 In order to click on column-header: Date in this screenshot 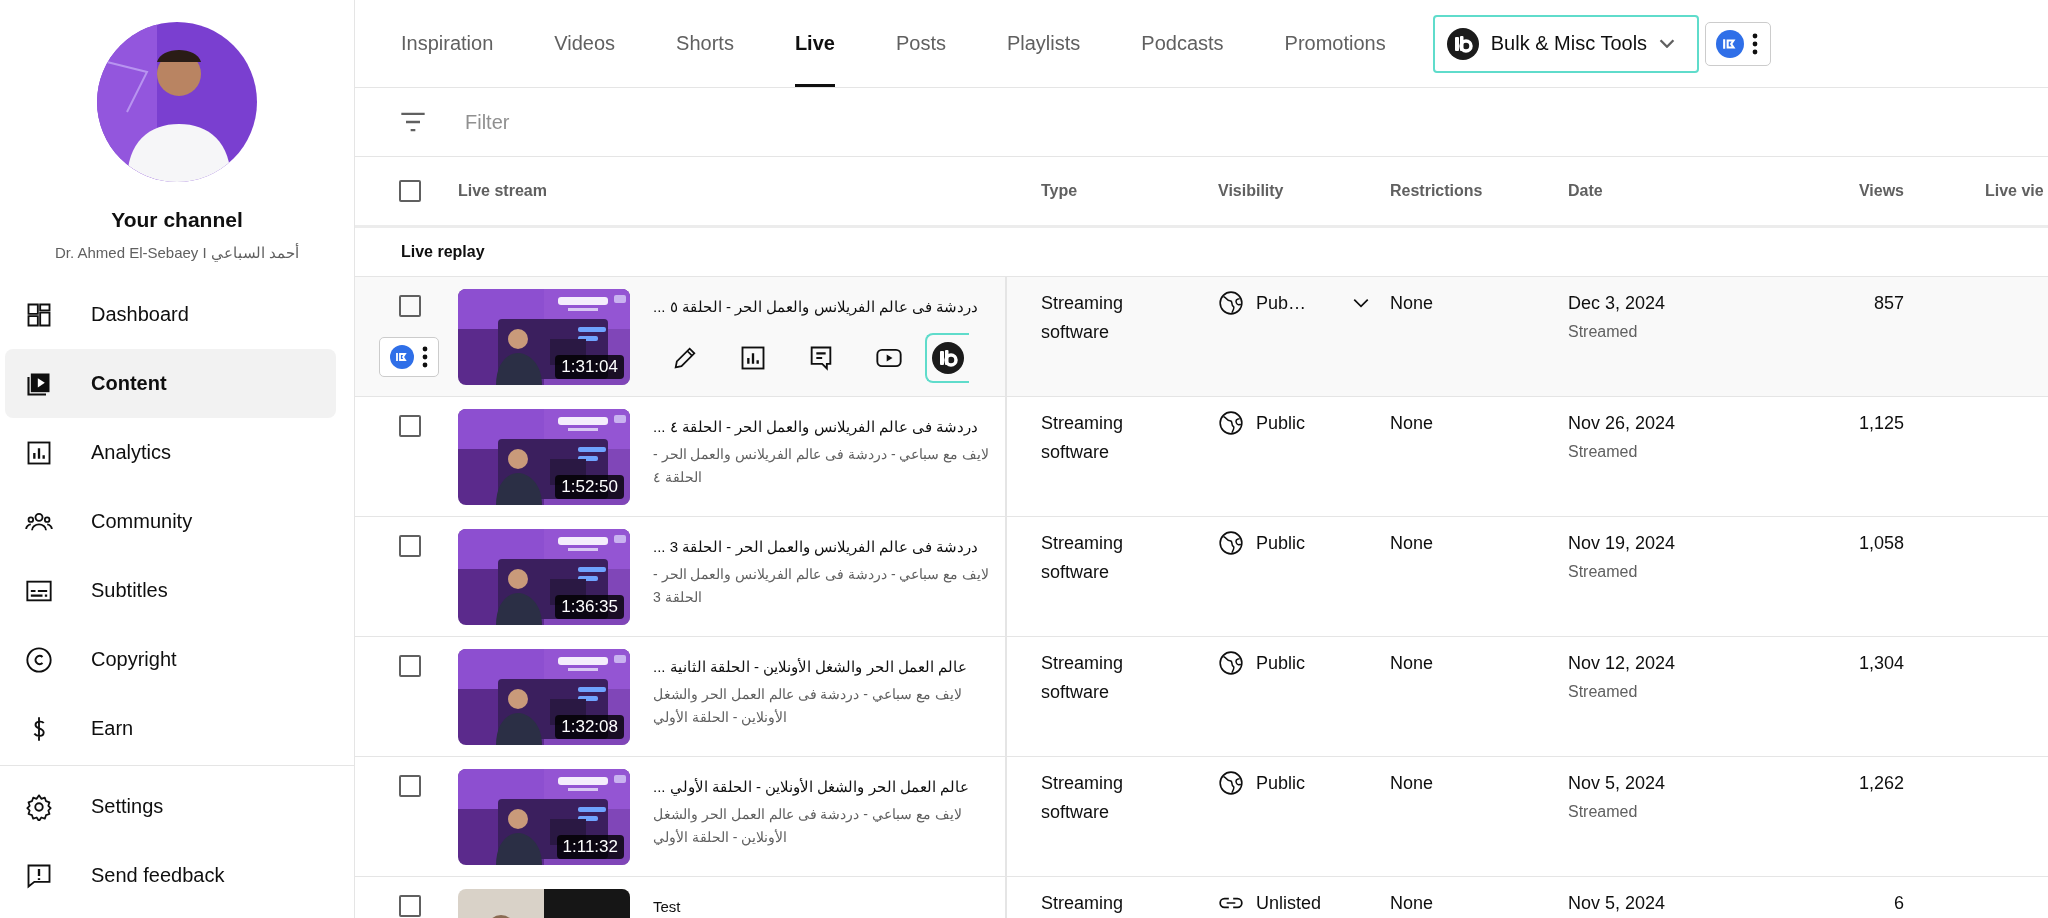, I will do `click(1684, 191)`.